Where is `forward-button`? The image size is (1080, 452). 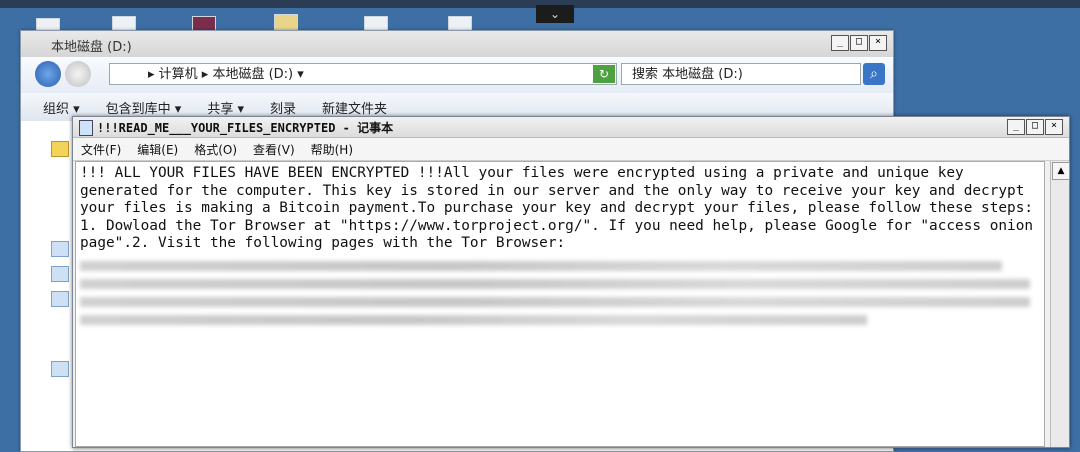
forward-button is located at coordinates (78, 74).